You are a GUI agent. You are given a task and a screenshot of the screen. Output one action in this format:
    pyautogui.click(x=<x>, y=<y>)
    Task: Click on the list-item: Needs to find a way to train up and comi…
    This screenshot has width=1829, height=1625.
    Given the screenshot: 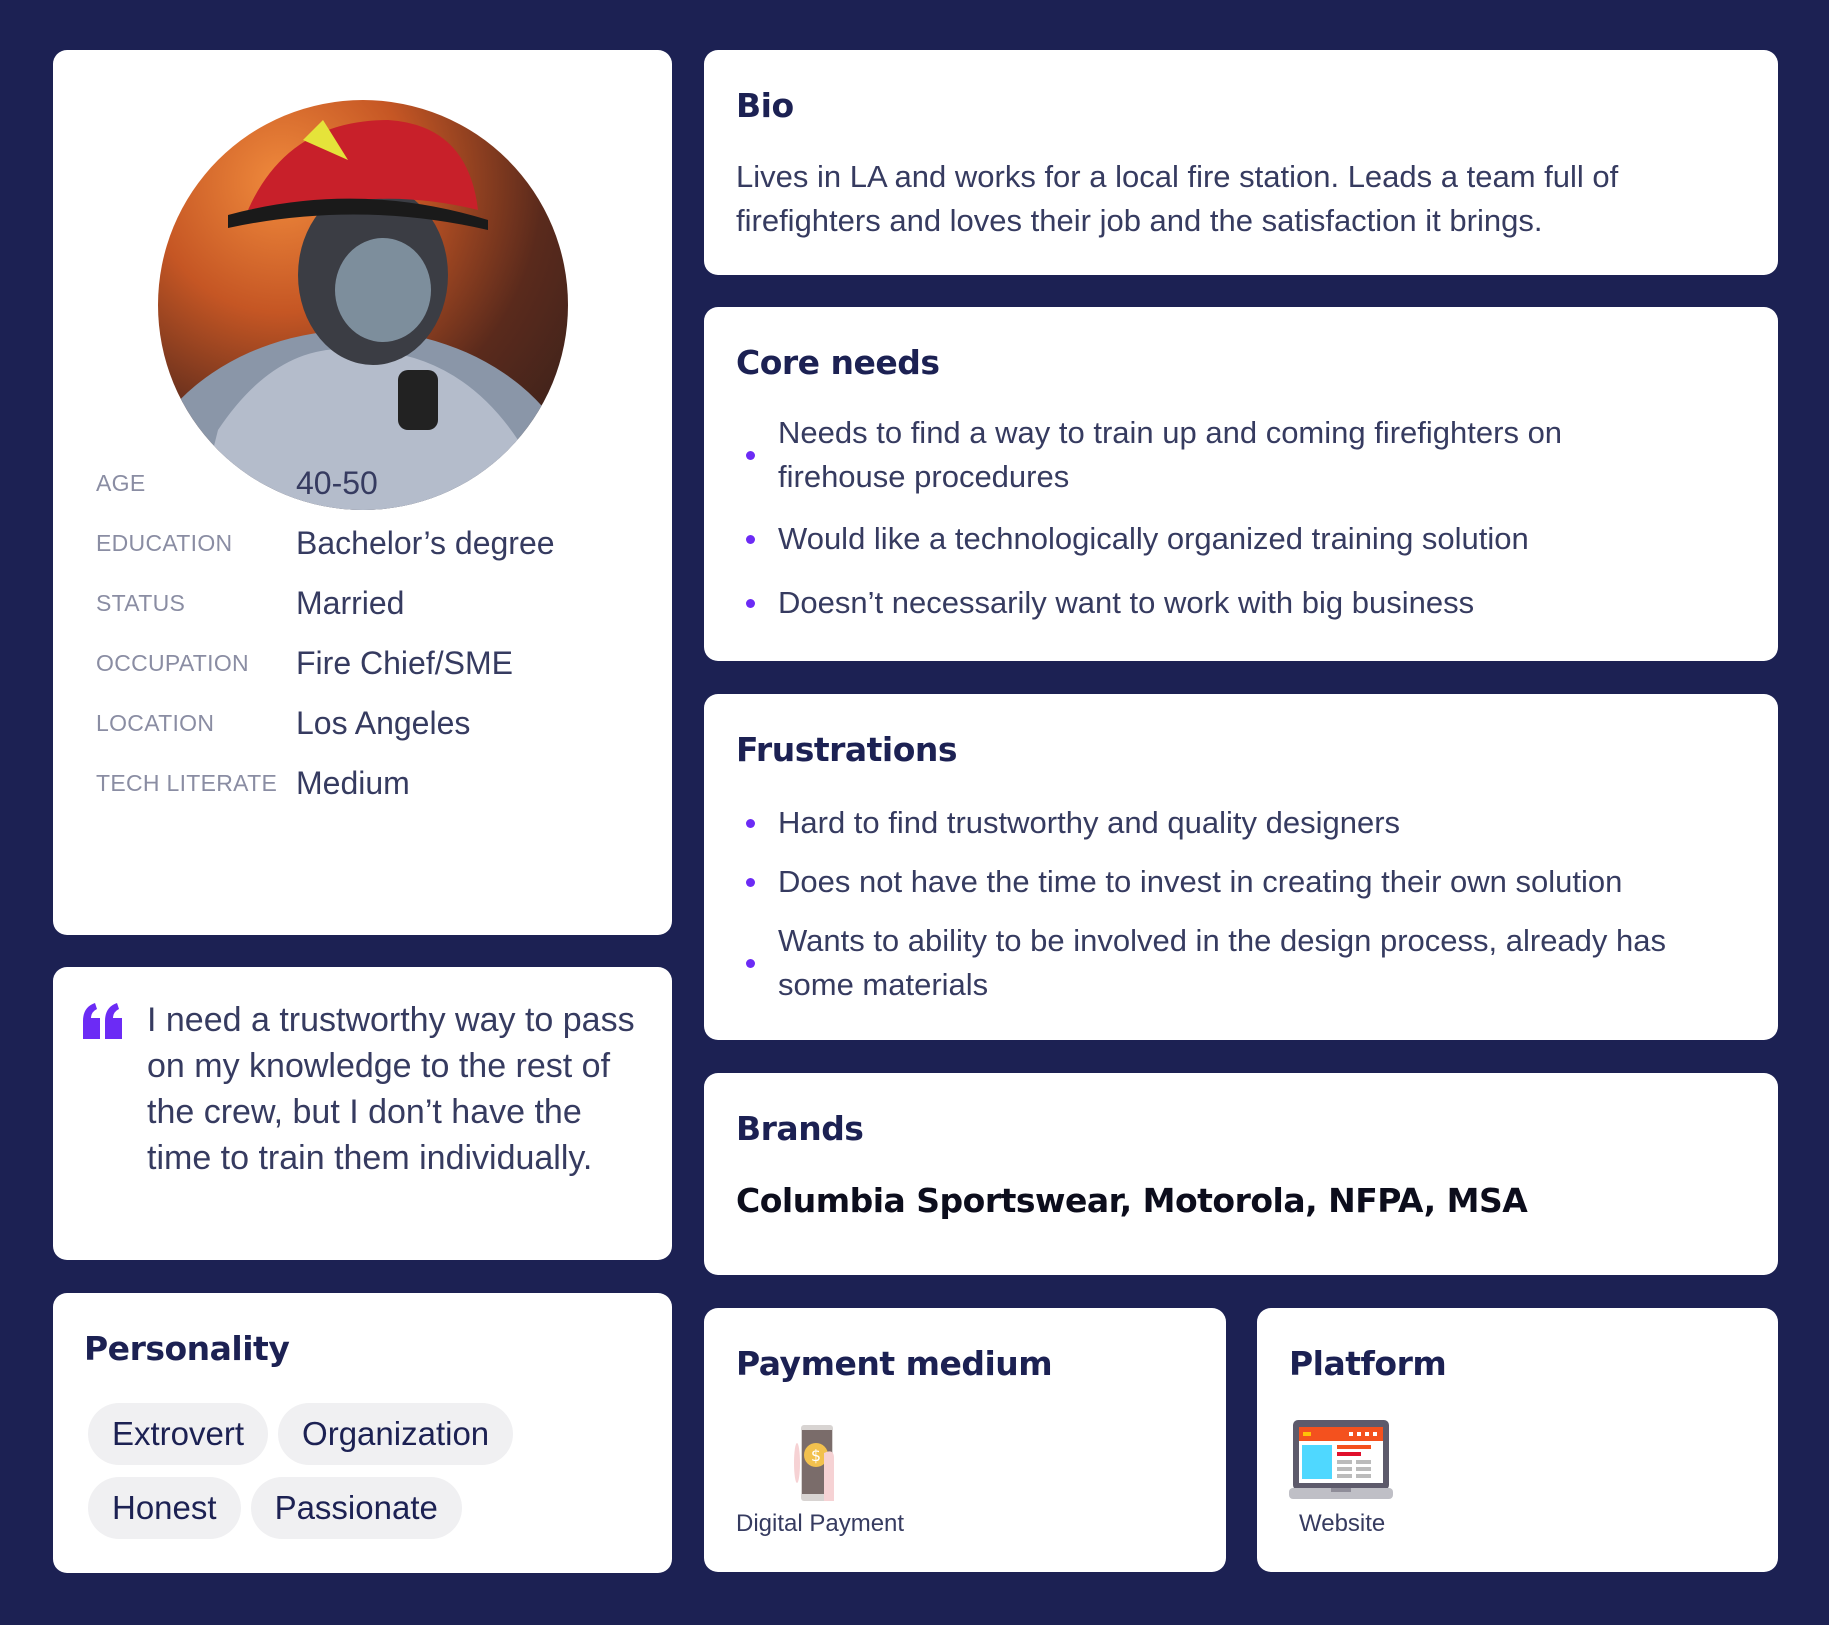 What is the action you would take?
    pyautogui.click(x=1186, y=455)
    